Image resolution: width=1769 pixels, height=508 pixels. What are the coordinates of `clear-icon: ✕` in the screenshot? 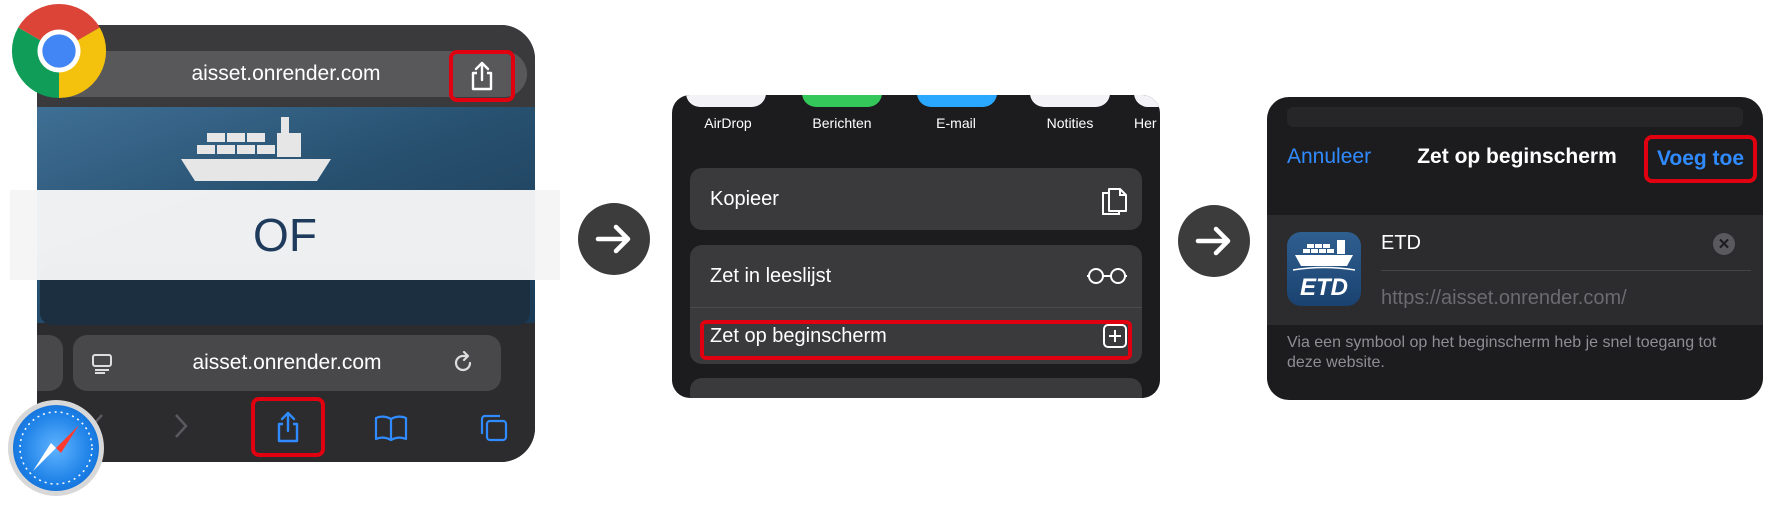 It's located at (1724, 244).